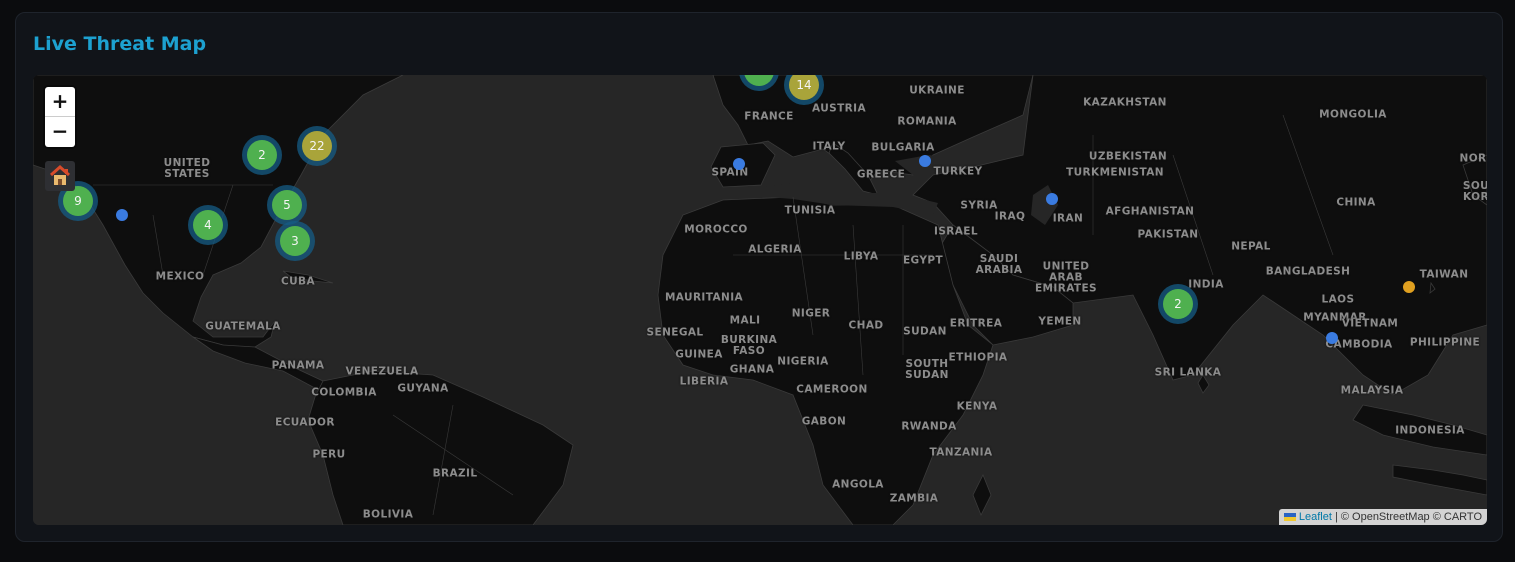  Describe the element at coordinates (803, 361) in the screenshot. I see `country-label: NIGERIA` at that location.